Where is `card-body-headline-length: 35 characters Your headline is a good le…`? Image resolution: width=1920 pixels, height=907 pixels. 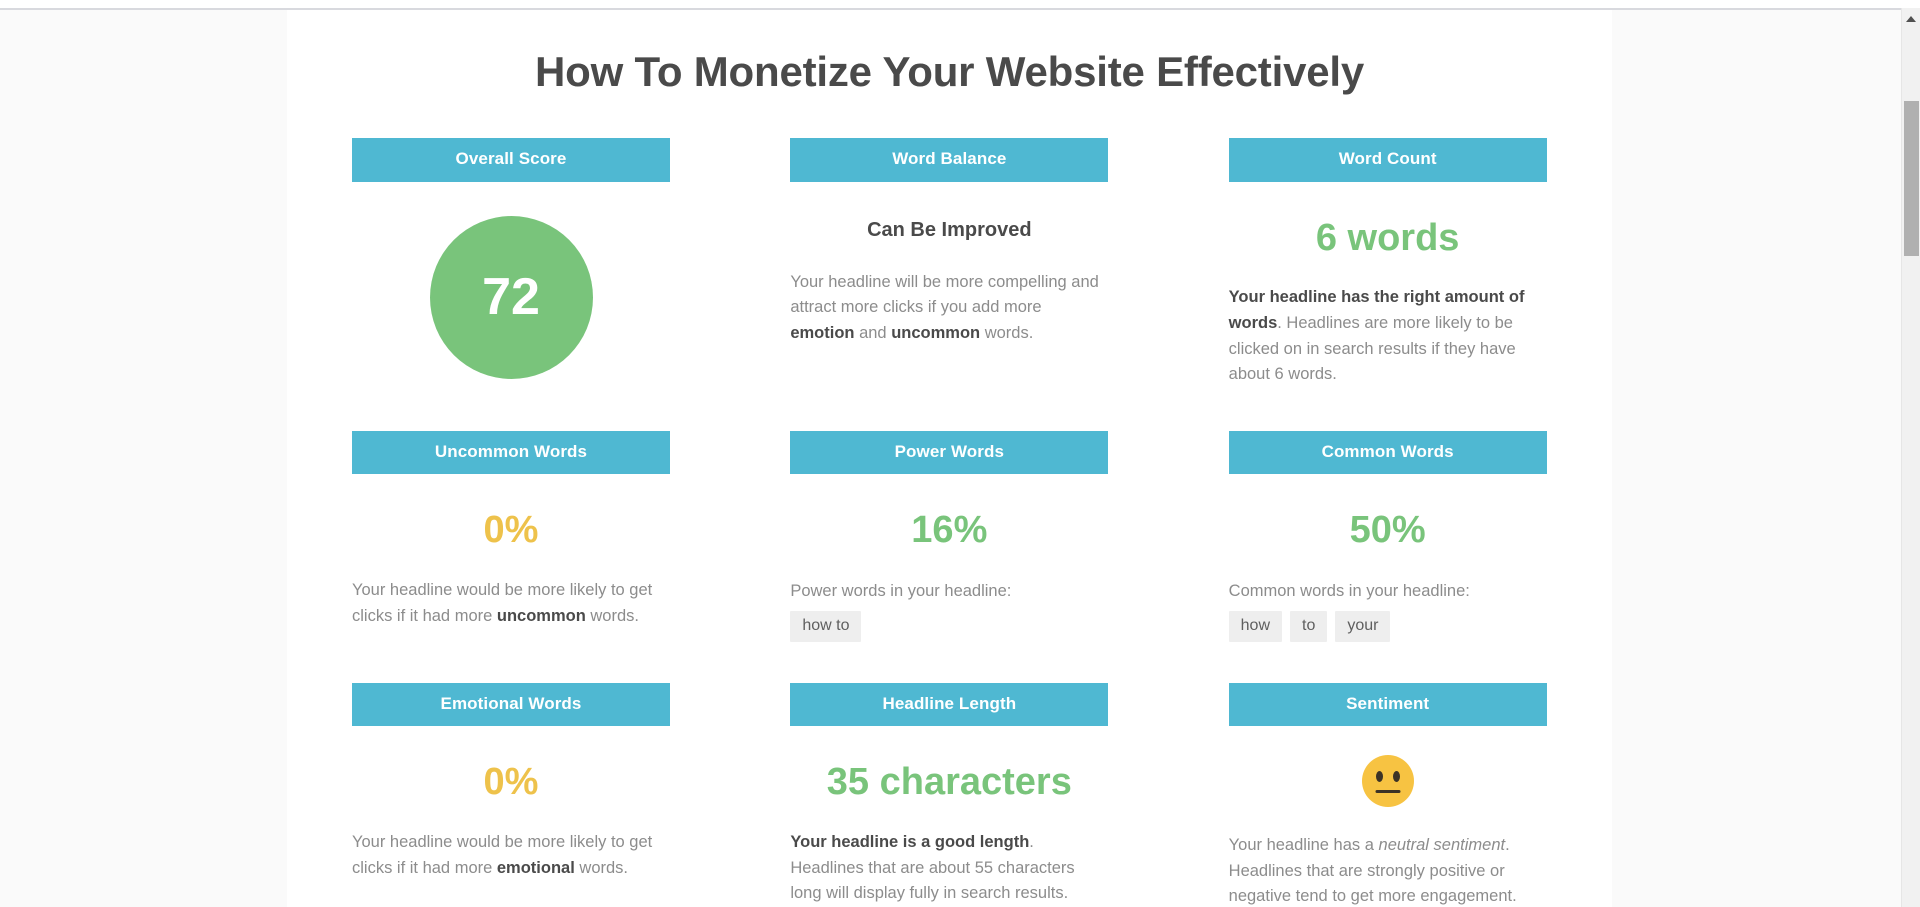 card-body-headline-length: 35 characters Your headline is a good le… is located at coordinates (949, 834).